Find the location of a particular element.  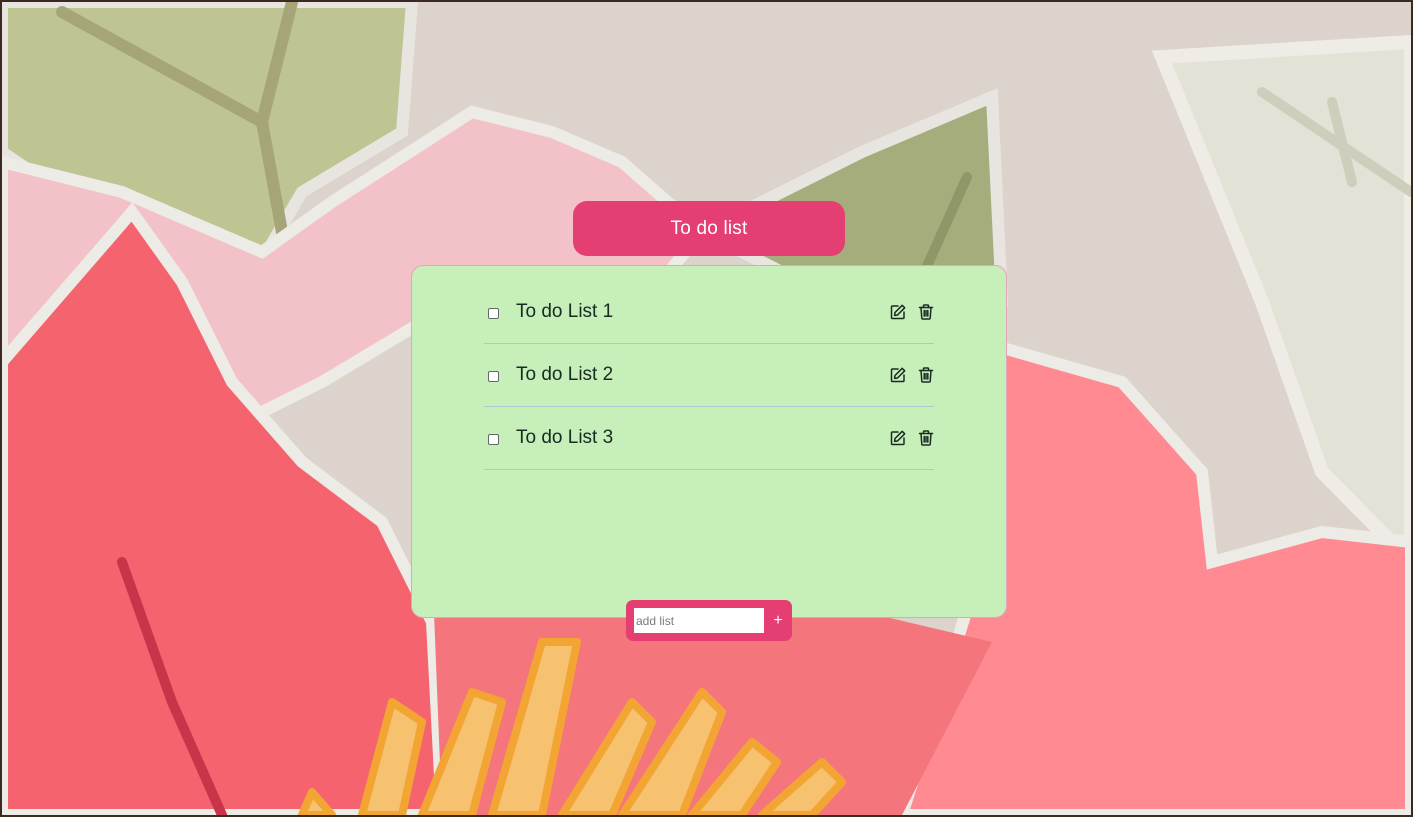

list-item: To do List 2 is located at coordinates (709, 375).